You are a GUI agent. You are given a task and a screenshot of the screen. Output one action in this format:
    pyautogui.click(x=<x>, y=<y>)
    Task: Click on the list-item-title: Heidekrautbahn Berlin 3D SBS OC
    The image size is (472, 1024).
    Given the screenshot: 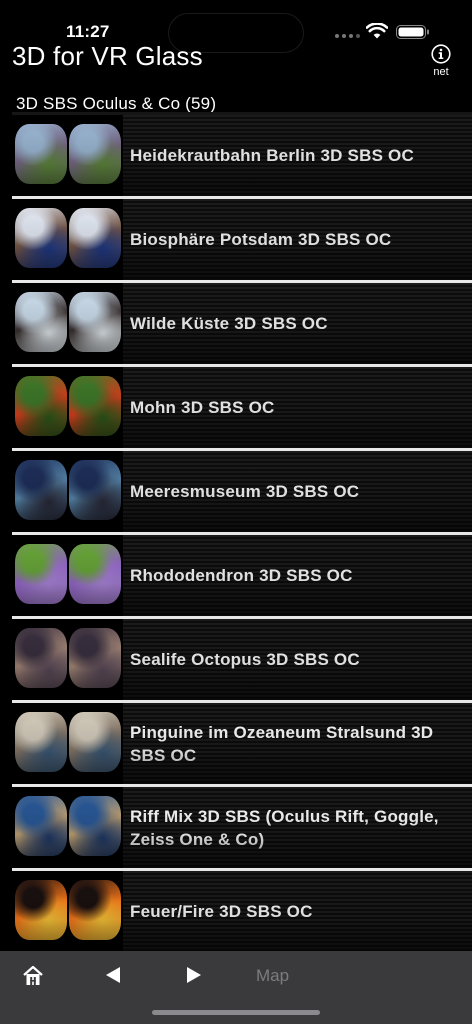 What is the action you would take?
    pyautogui.click(x=272, y=155)
    